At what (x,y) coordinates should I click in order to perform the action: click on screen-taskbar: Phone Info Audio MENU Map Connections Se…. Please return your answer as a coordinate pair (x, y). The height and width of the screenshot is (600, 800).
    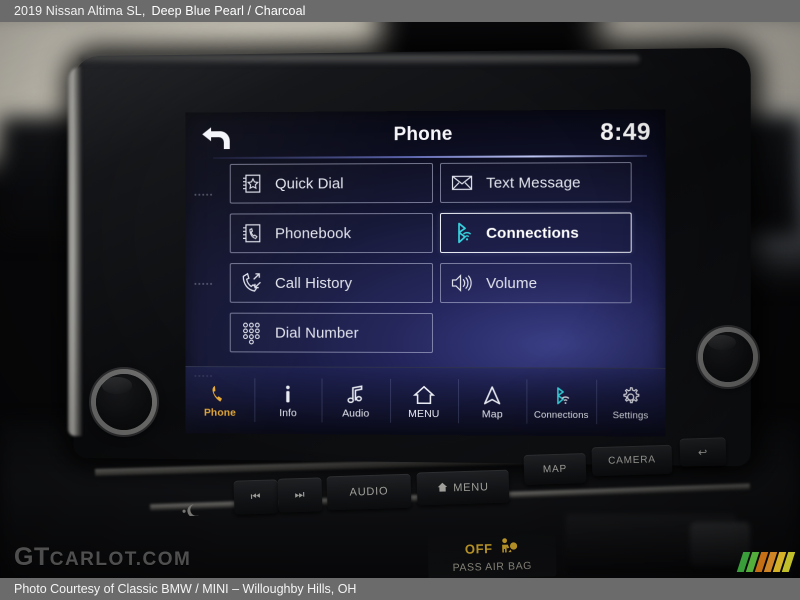
    Looking at the image, I should click on (425, 401).